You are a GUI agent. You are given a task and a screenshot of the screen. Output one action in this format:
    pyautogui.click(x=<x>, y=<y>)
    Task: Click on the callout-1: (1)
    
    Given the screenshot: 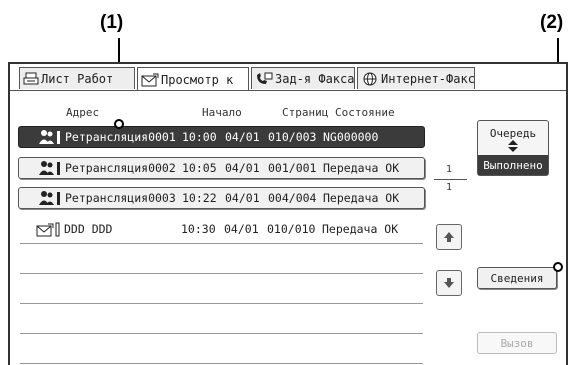 What is the action you would take?
    pyautogui.click(x=112, y=22)
    